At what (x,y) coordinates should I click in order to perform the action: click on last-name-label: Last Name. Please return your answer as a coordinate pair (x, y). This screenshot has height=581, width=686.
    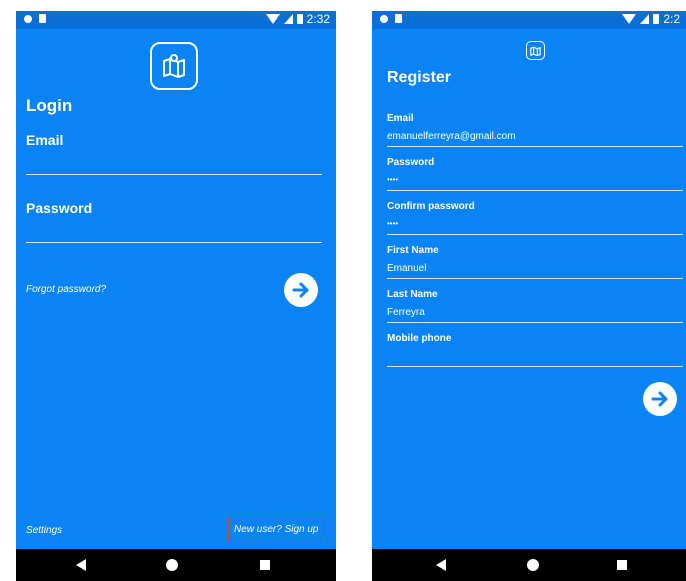
    Looking at the image, I should click on (412, 294).